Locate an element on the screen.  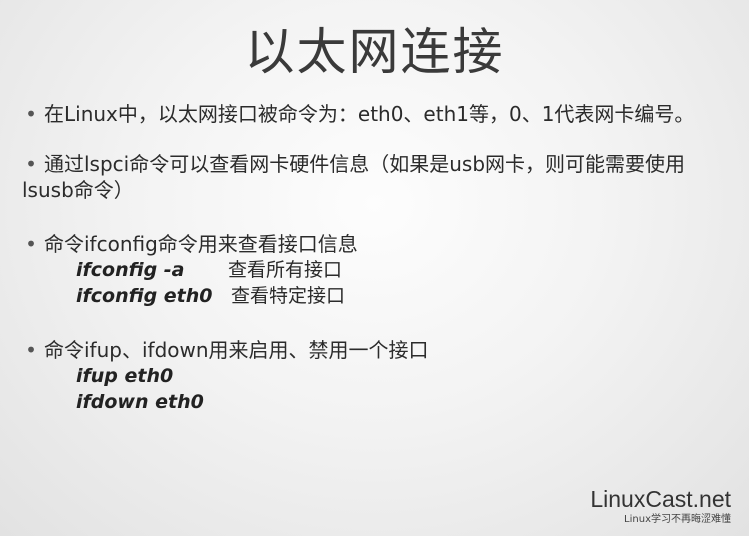
logo-tagline: Linux学习不再晦涩难懂 is located at coordinates (677, 519).